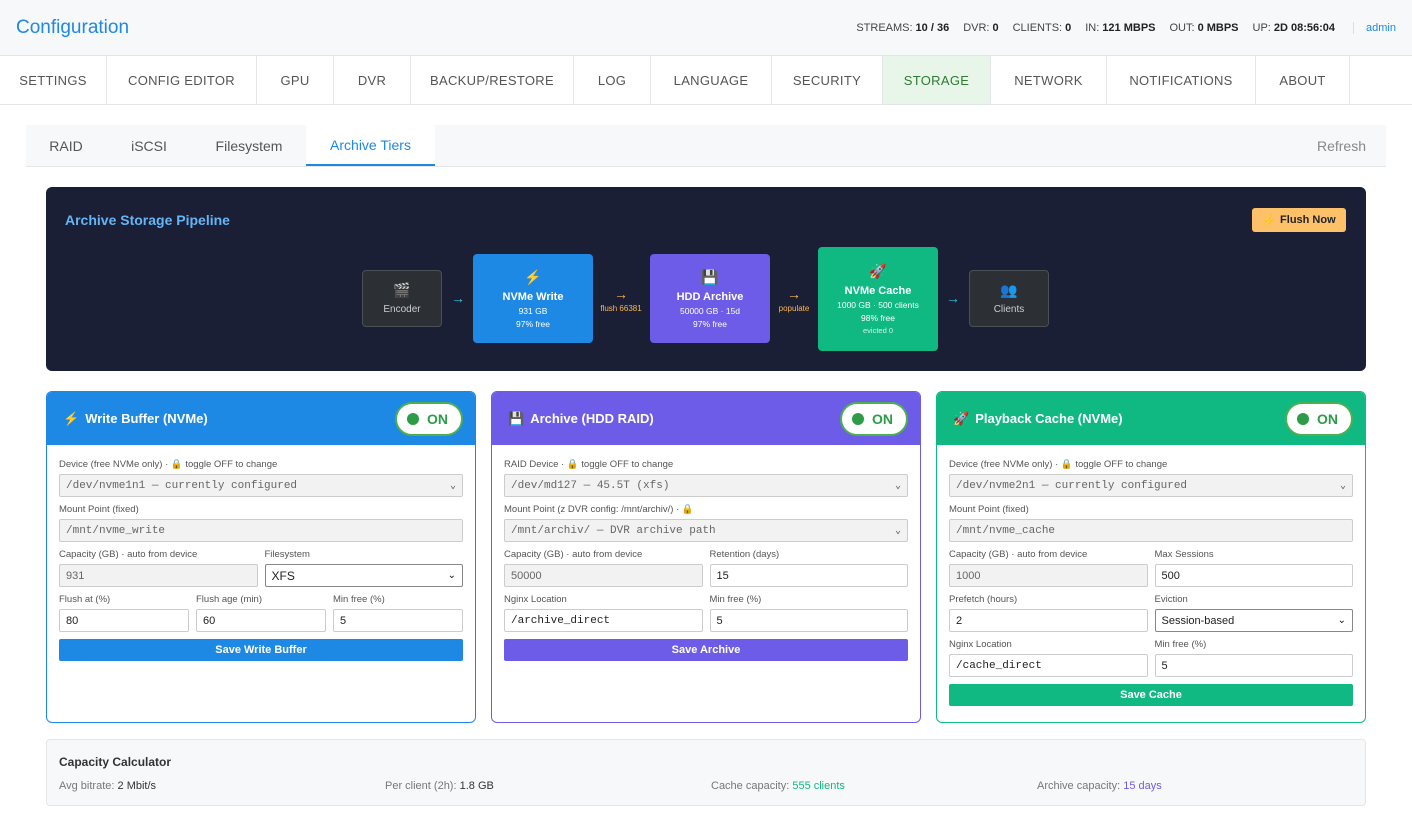 The image size is (1412, 824). I want to click on raid-device-label: RAID Device · 🔒 toggle OFF to change, so click(589, 464).